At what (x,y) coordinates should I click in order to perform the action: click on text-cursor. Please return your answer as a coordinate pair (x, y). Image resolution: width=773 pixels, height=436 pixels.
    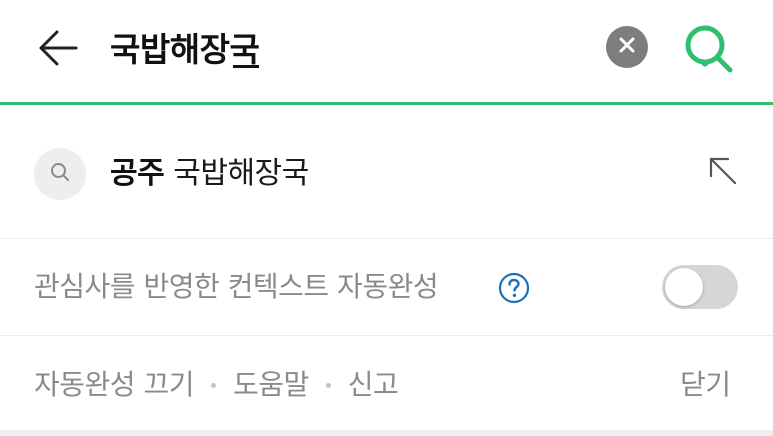
    Looking at the image, I should click on (246, 66).